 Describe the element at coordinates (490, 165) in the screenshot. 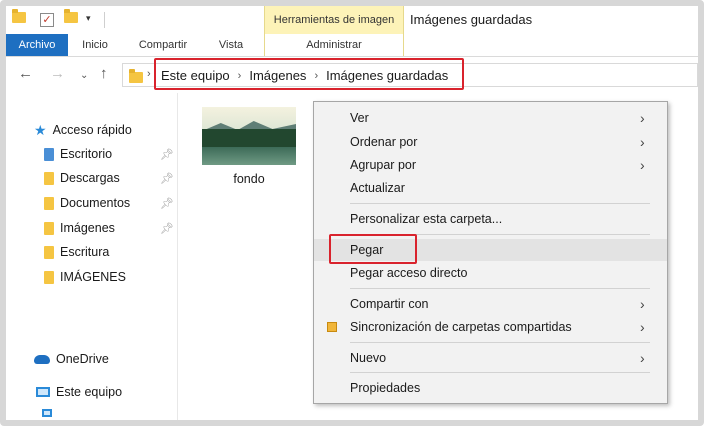

I see `menu-item-agrupar-por: Agrupar por ›` at that location.